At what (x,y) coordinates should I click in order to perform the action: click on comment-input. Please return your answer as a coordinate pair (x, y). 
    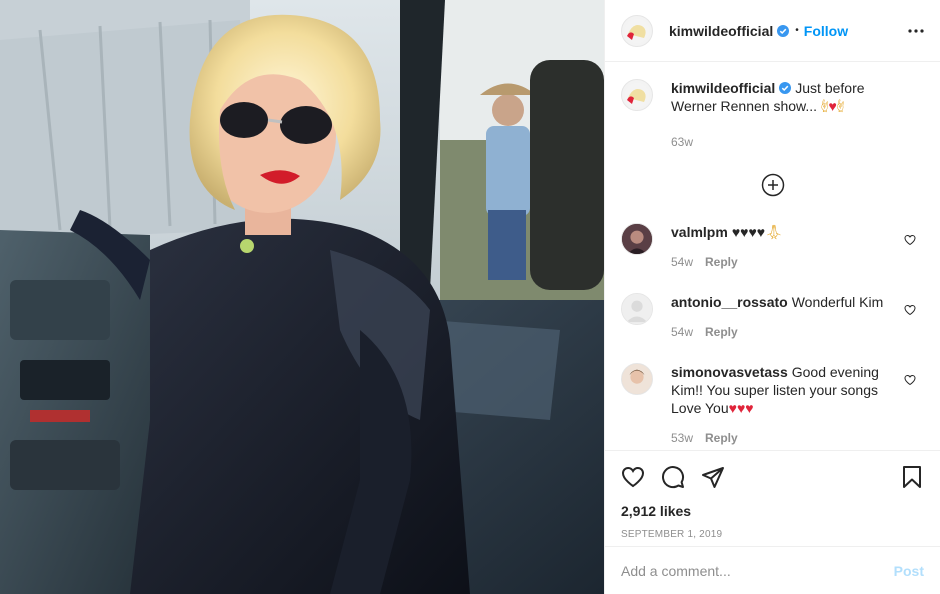
    Looking at the image, I should click on (757, 570).